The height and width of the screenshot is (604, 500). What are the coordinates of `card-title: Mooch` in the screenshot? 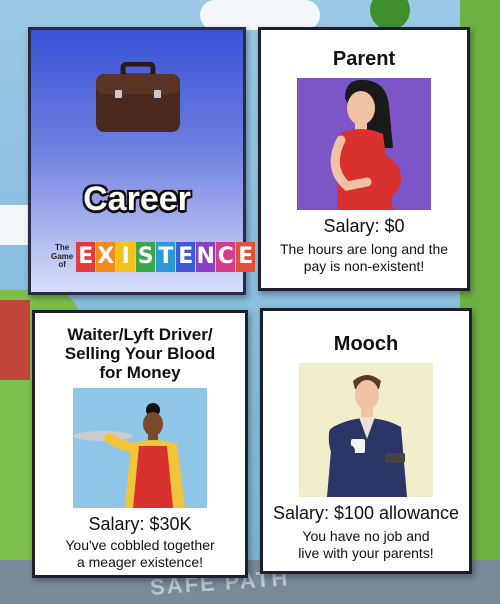 It's located at (366, 344).